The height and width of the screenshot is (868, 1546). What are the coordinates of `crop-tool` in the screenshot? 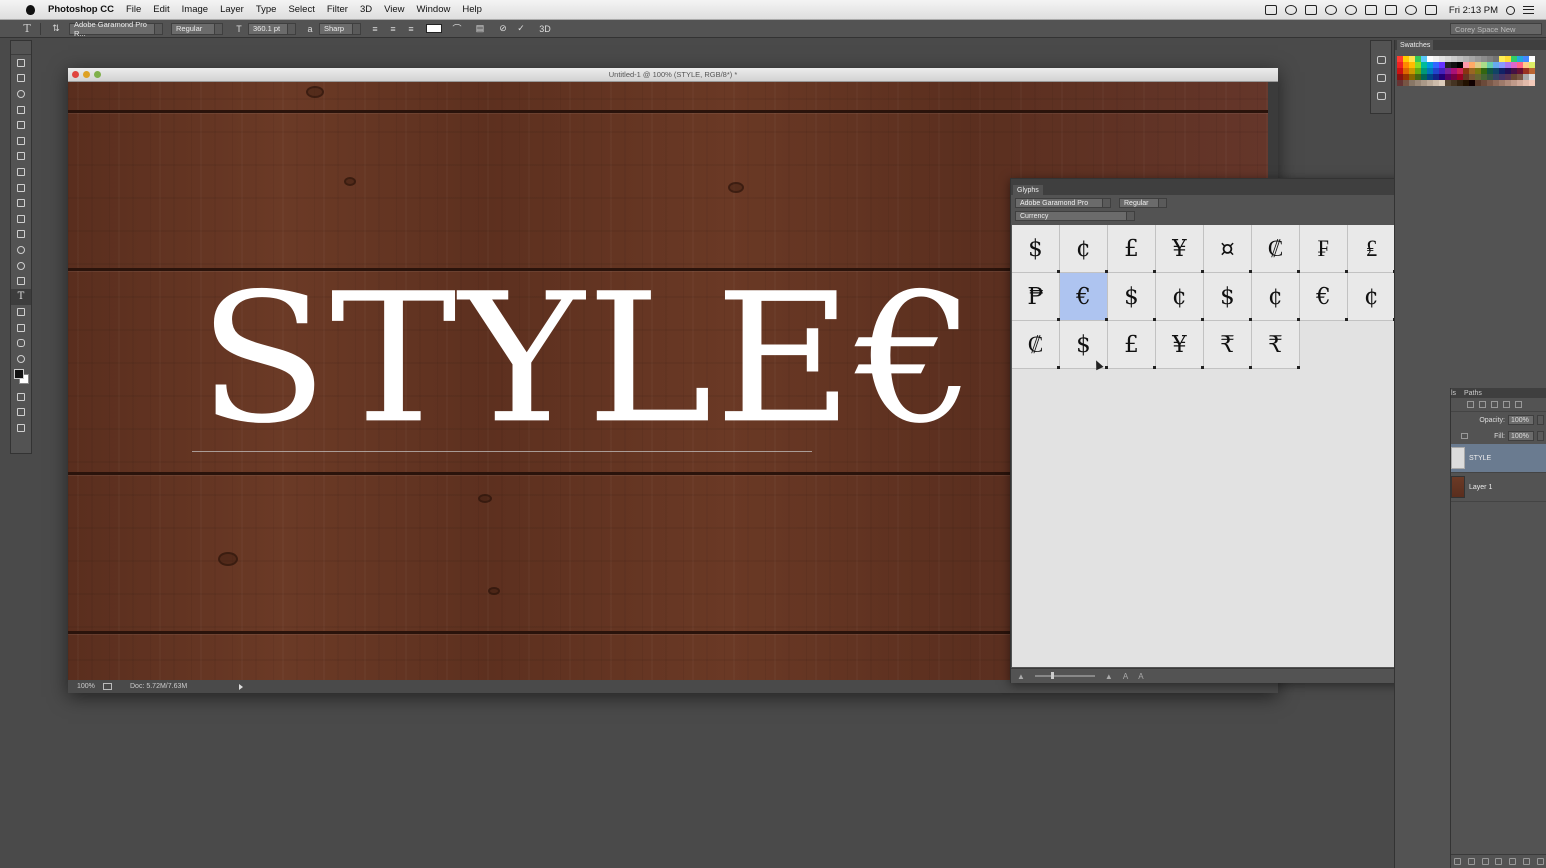 It's located at (21, 125).